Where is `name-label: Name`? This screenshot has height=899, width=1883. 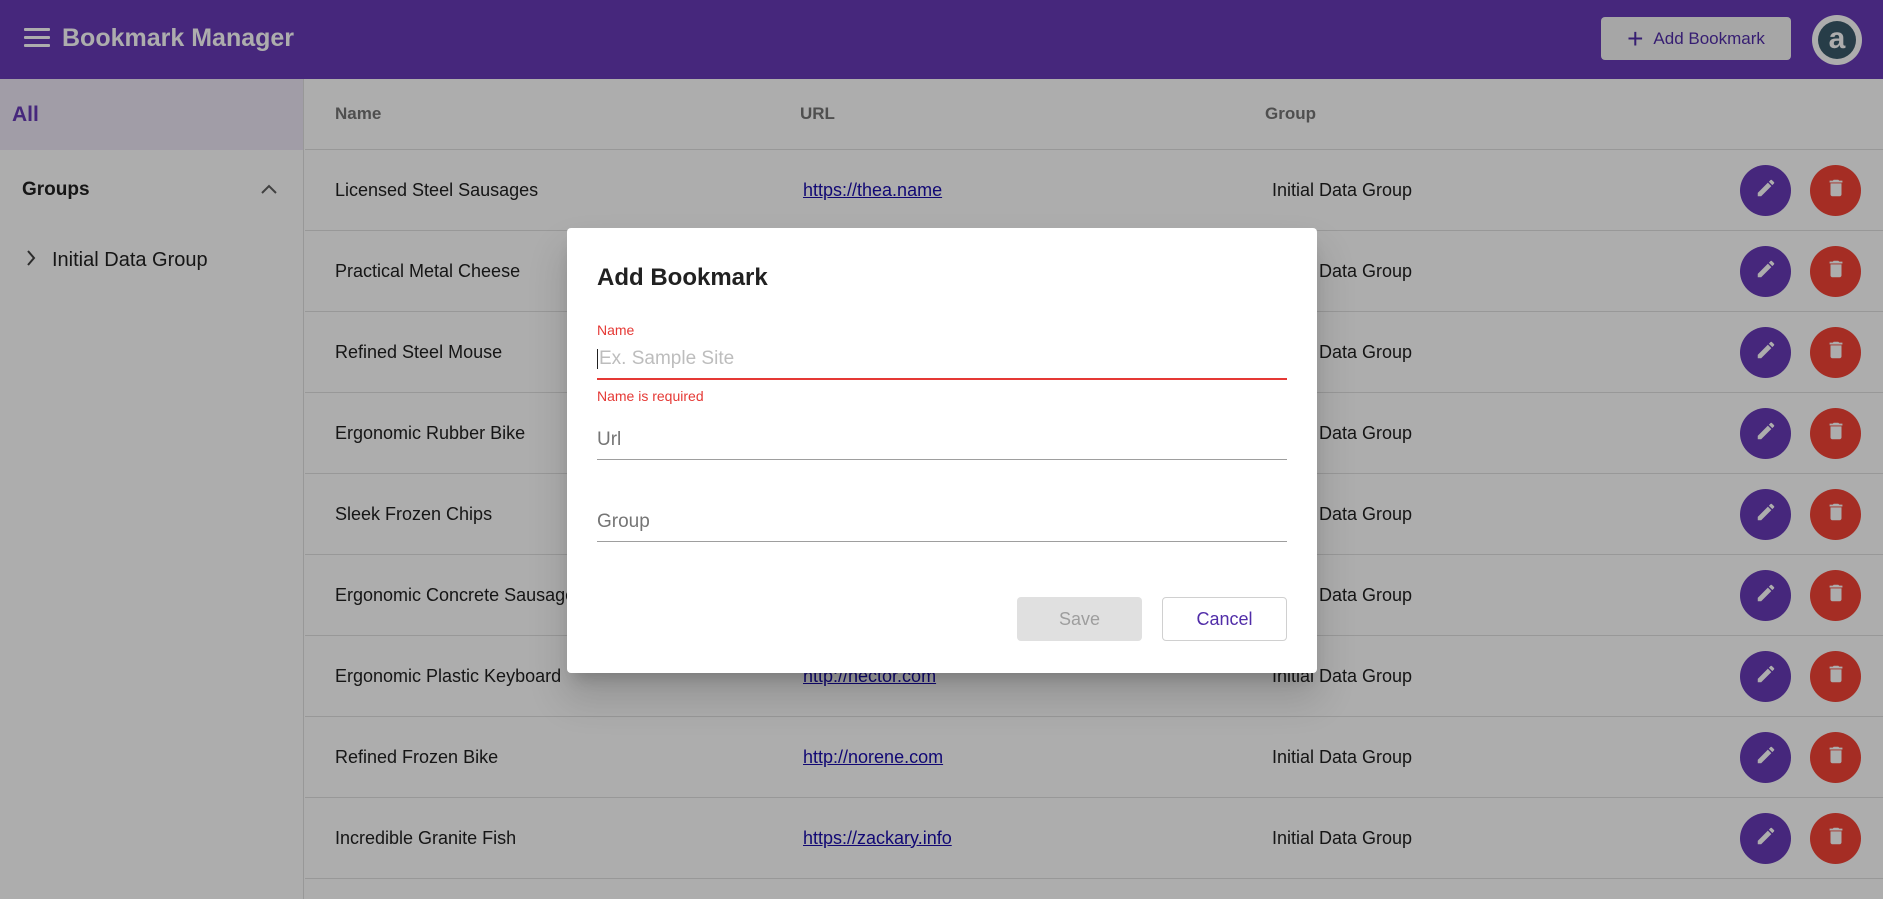 name-label: Name is located at coordinates (616, 330).